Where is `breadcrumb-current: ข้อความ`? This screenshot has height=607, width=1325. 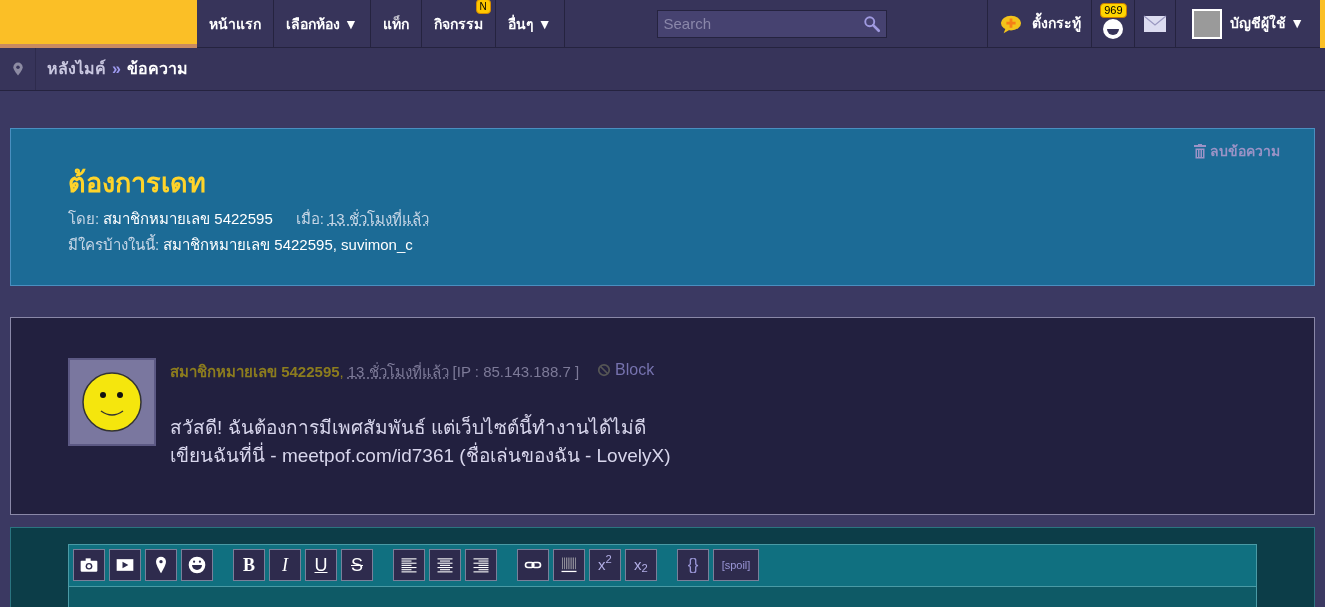
breadcrumb-current: ข้อความ is located at coordinates (157, 69).